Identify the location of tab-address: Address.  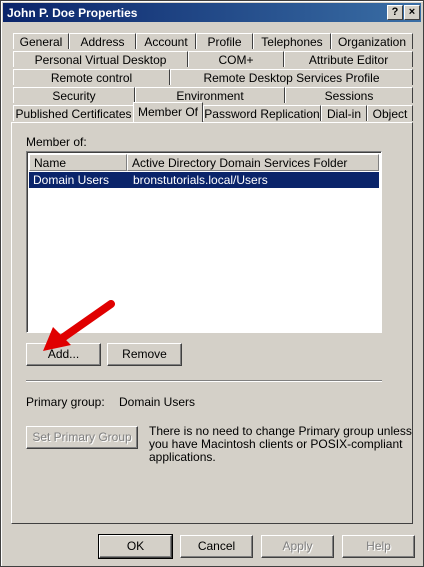
(102, 41).